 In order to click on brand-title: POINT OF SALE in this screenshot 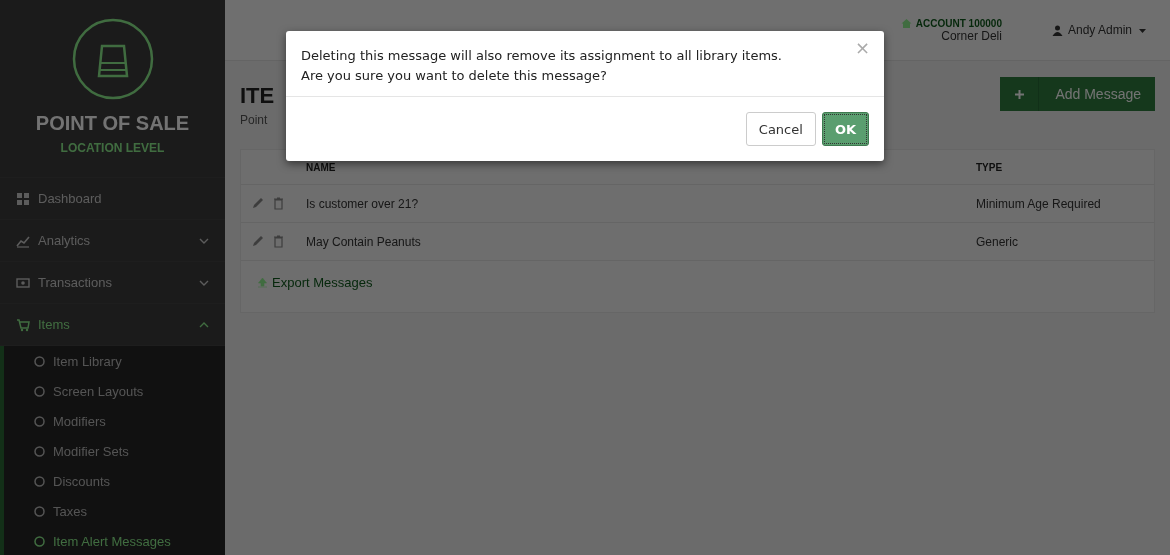, I will do `click(112, 123)`.